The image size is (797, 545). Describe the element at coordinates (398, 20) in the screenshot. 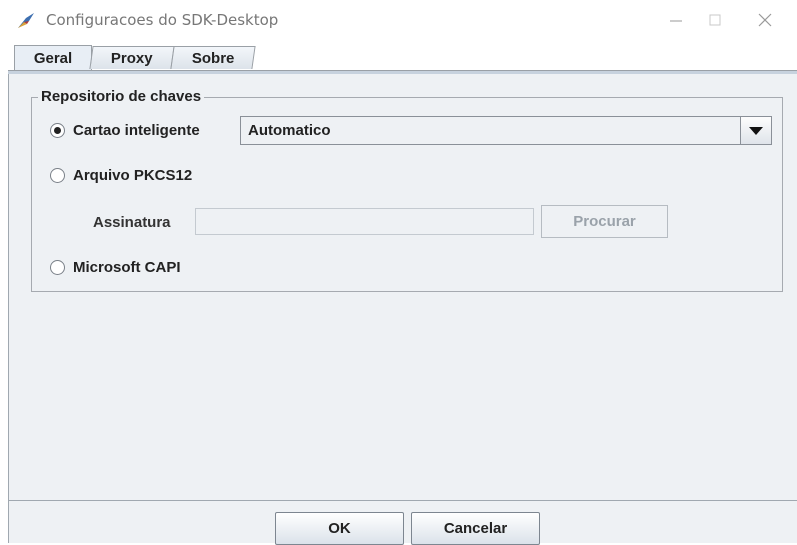

I see `title-bar: Configuracoes do SDK-Desktop` at that location.